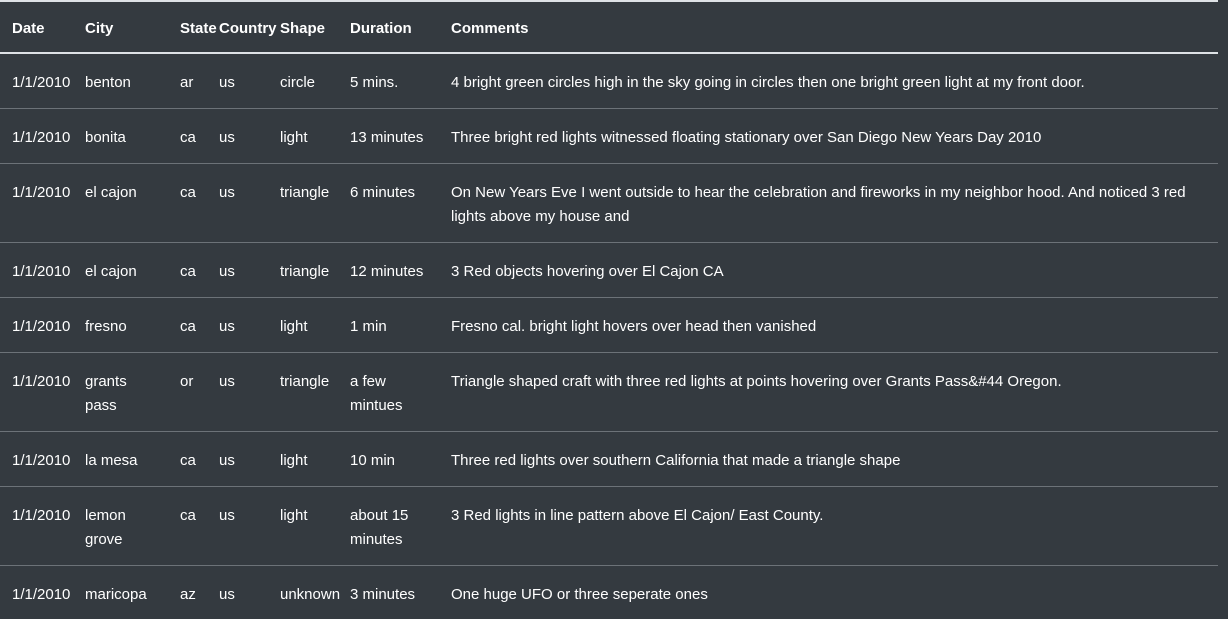 This screenshot has width=1228, height=619. What do you see at coordinates (303, 27) in the screenshot?
I see `header-shape: Shape` at bounding box center [303, 27].